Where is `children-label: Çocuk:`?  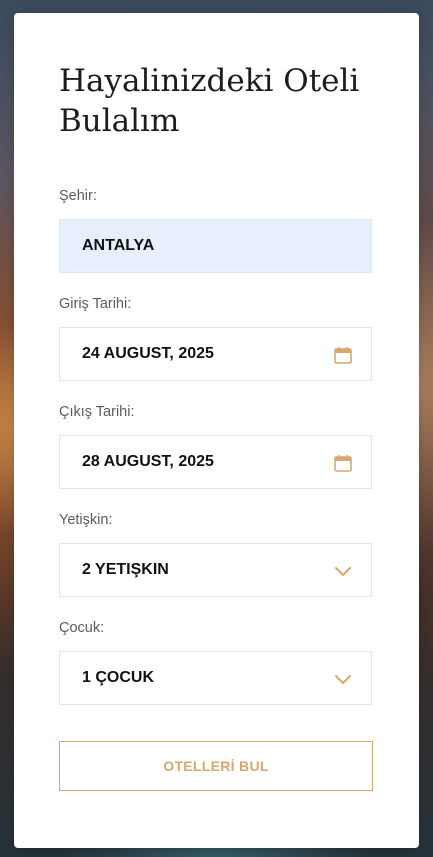 children-label: Çocuk: is located at coordinates (82, 628).